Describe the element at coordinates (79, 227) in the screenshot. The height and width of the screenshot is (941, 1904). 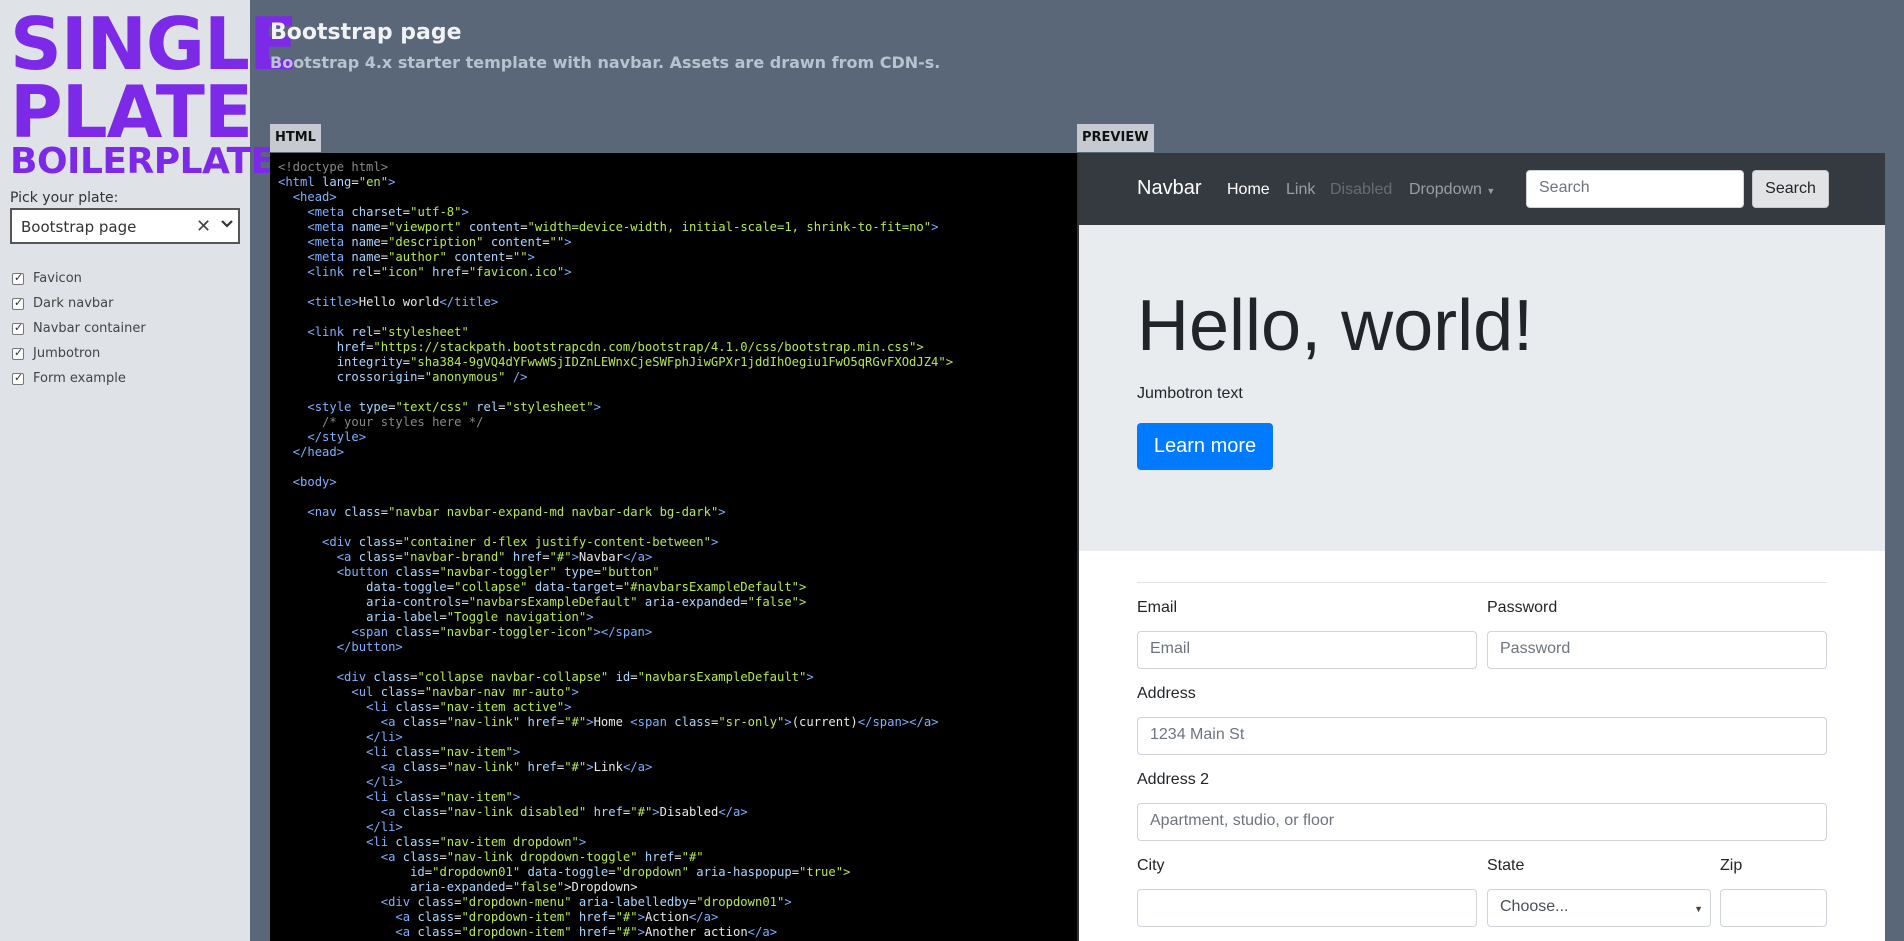
I see `plate-select-value: Bootstrap page` at that location.